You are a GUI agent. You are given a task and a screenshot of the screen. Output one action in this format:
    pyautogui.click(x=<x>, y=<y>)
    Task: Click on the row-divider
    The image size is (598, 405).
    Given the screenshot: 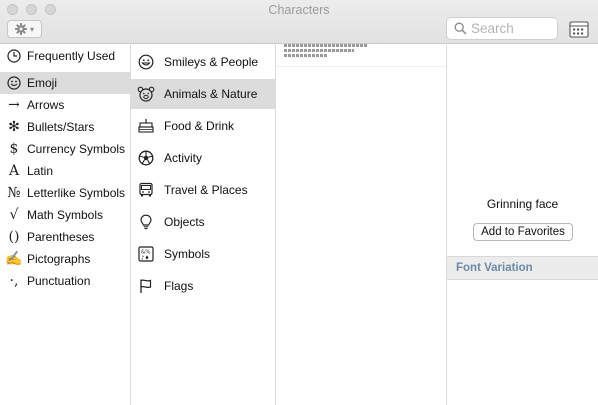 What is the action you would take?
    pyautogui.click(x=361, y=66)
    